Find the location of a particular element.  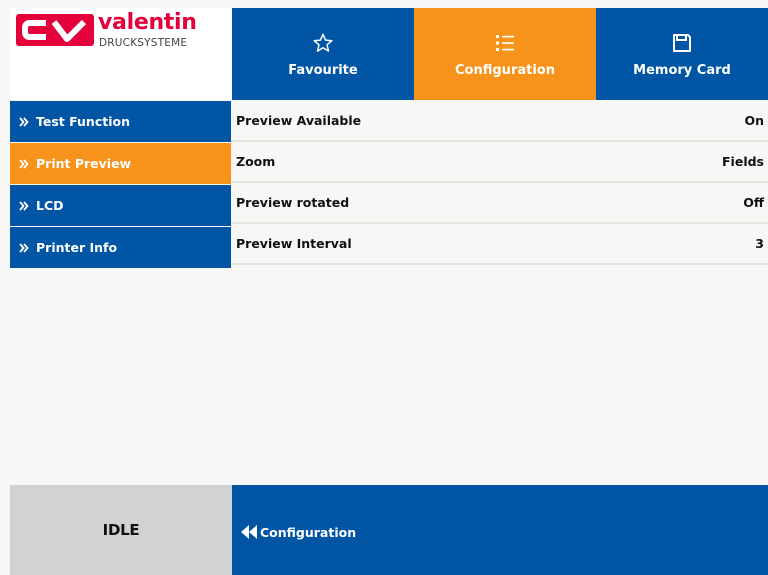

brand-name: valentin is located at coordinates (147, 22).